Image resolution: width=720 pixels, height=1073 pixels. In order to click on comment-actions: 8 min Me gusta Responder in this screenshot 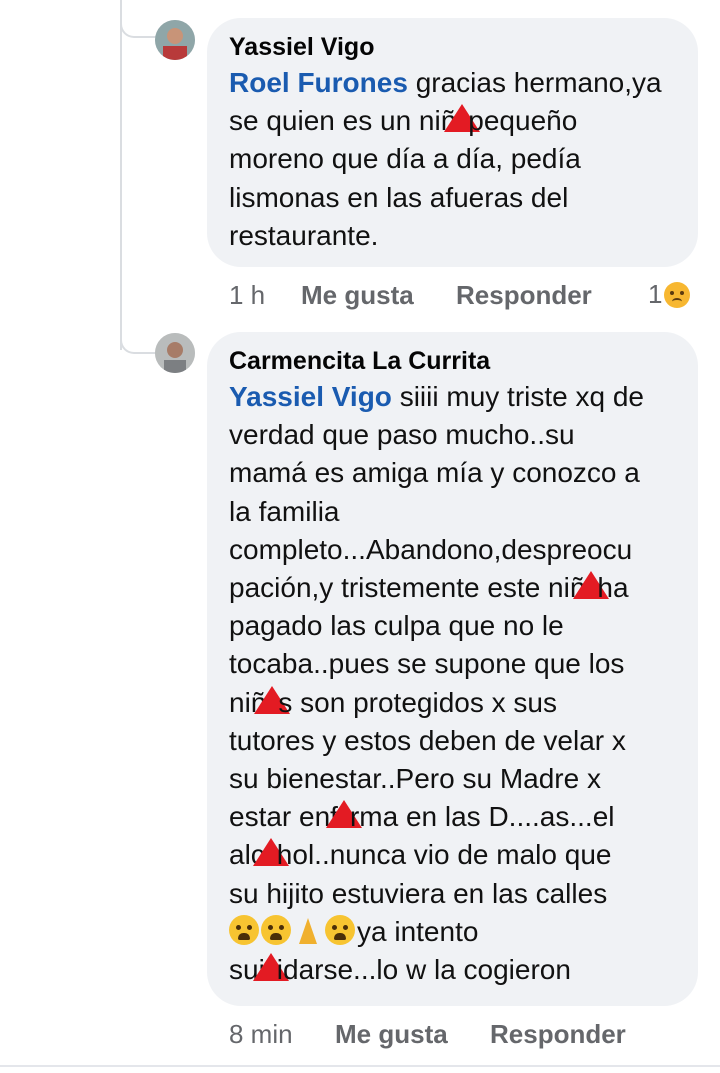, I will do `click(427, 1034)`.